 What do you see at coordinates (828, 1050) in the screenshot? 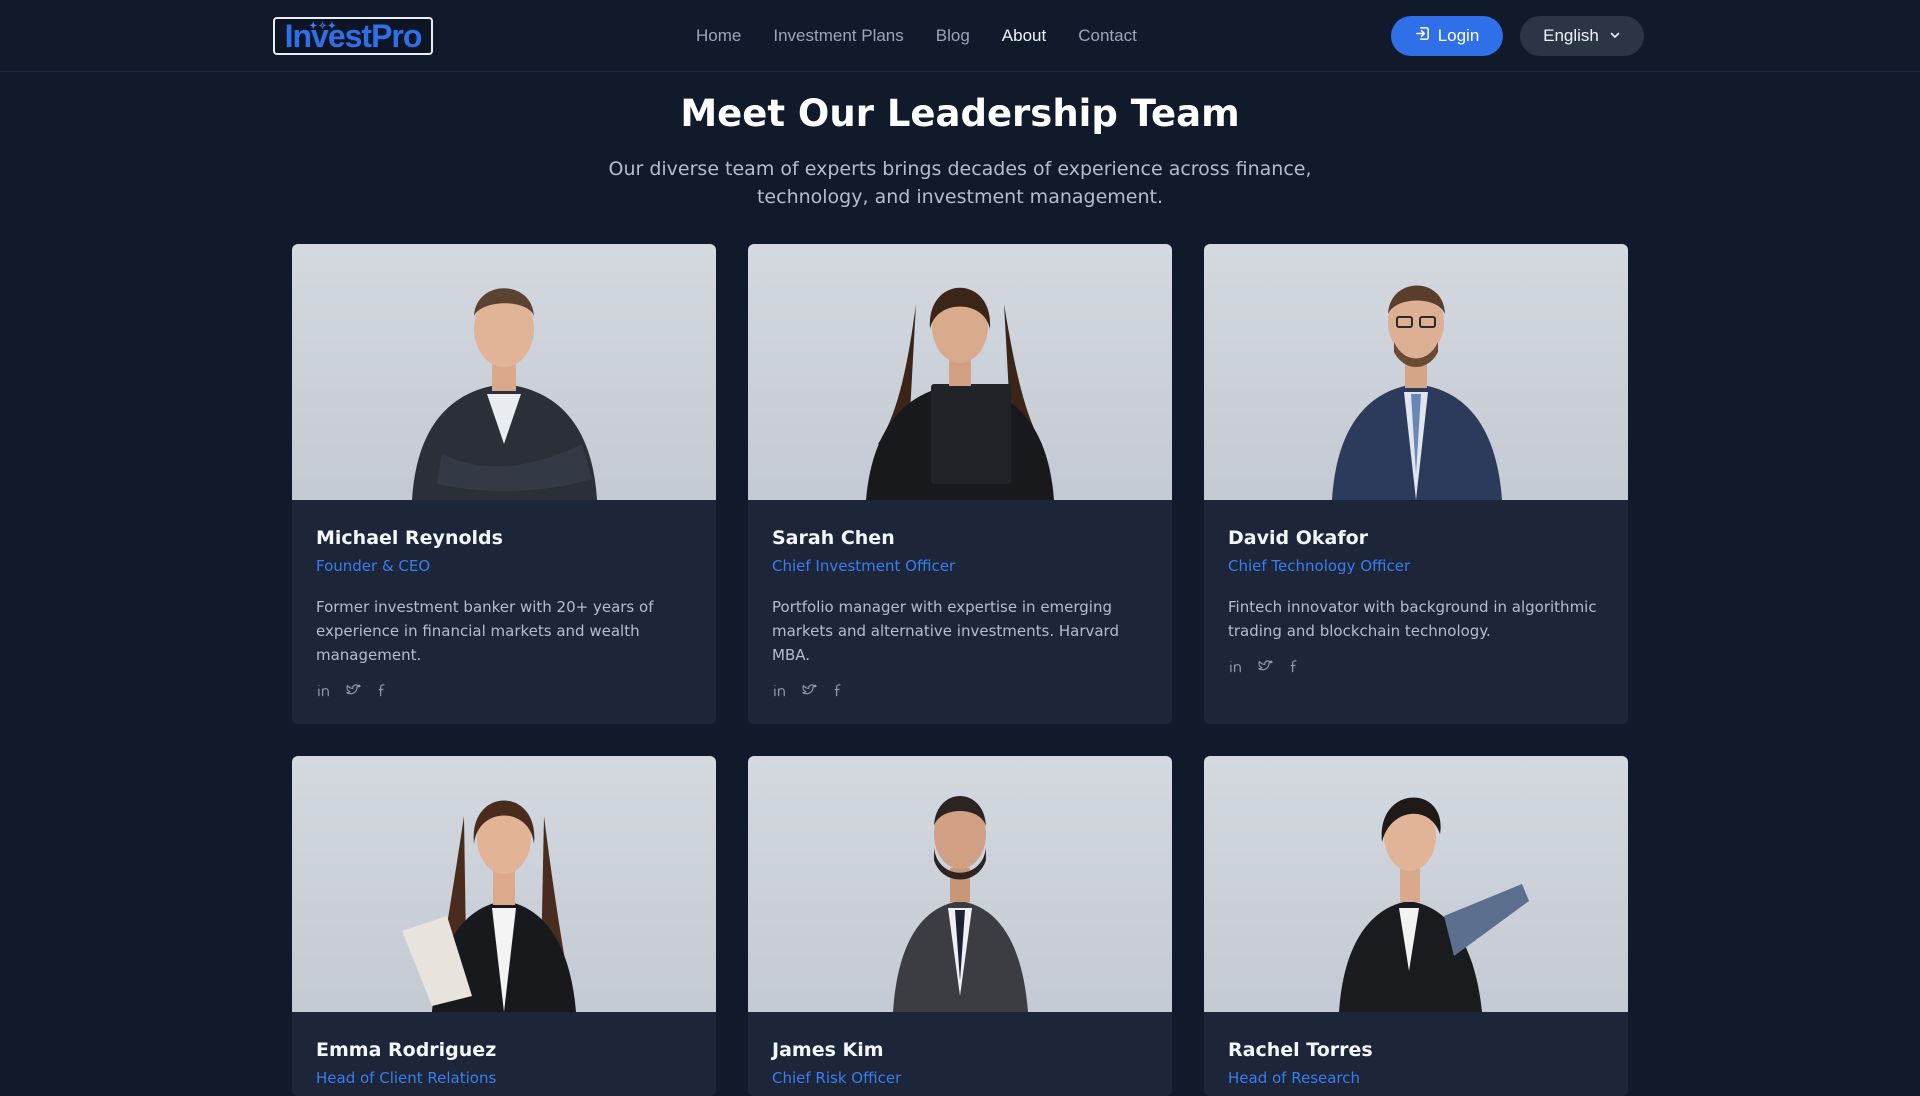
I see `team-member-name: James Kim` at bounding box center [828, 1050].